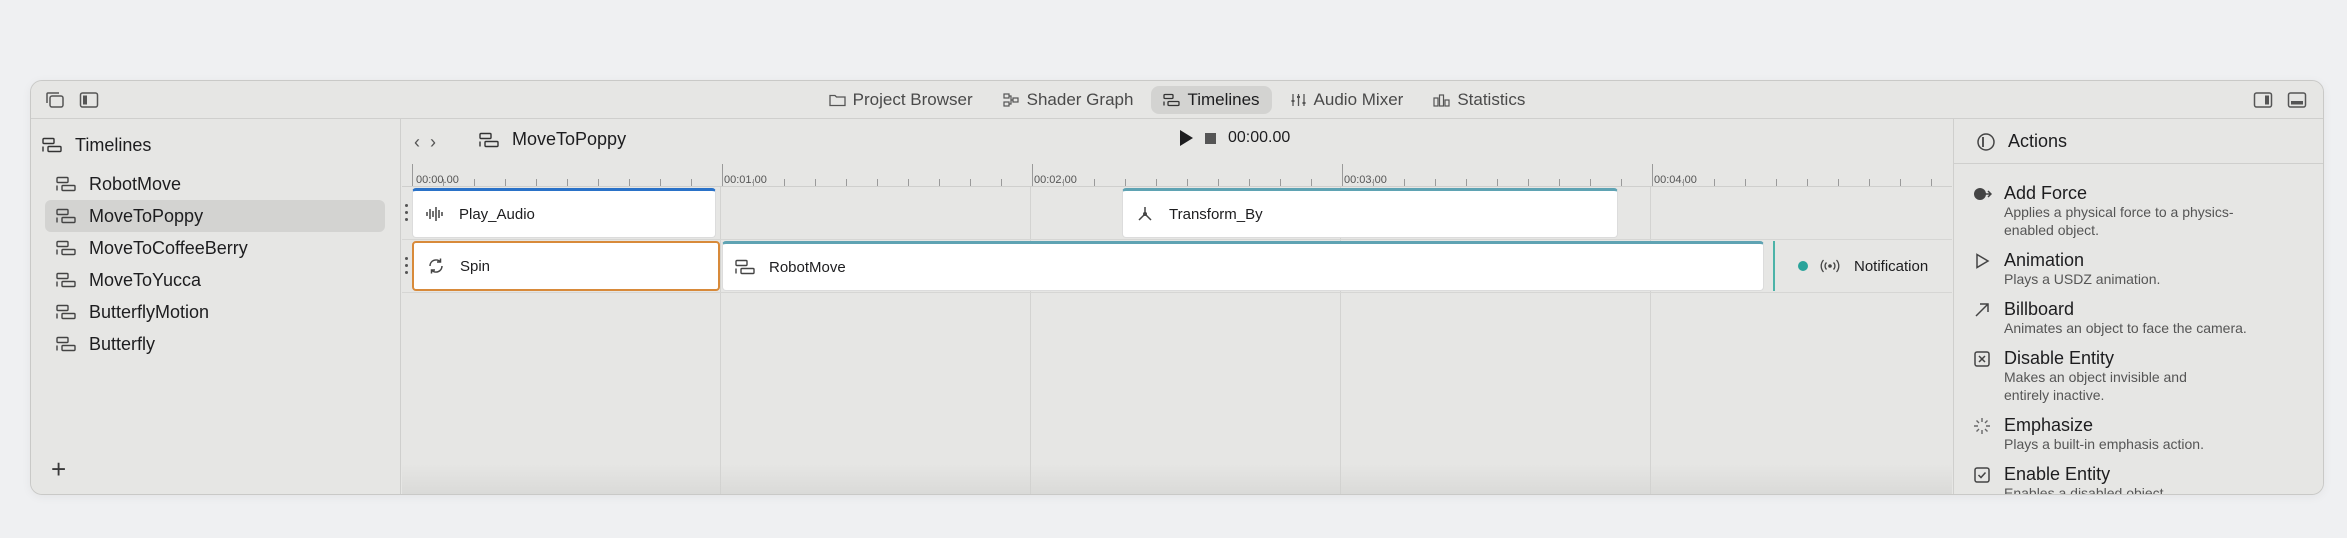 This screenshot has width=2347, height=538. What do you see at coordinates (1298, 100) in the screenshot?
I see `mixer-icon` at bounding box center [1298, 100].